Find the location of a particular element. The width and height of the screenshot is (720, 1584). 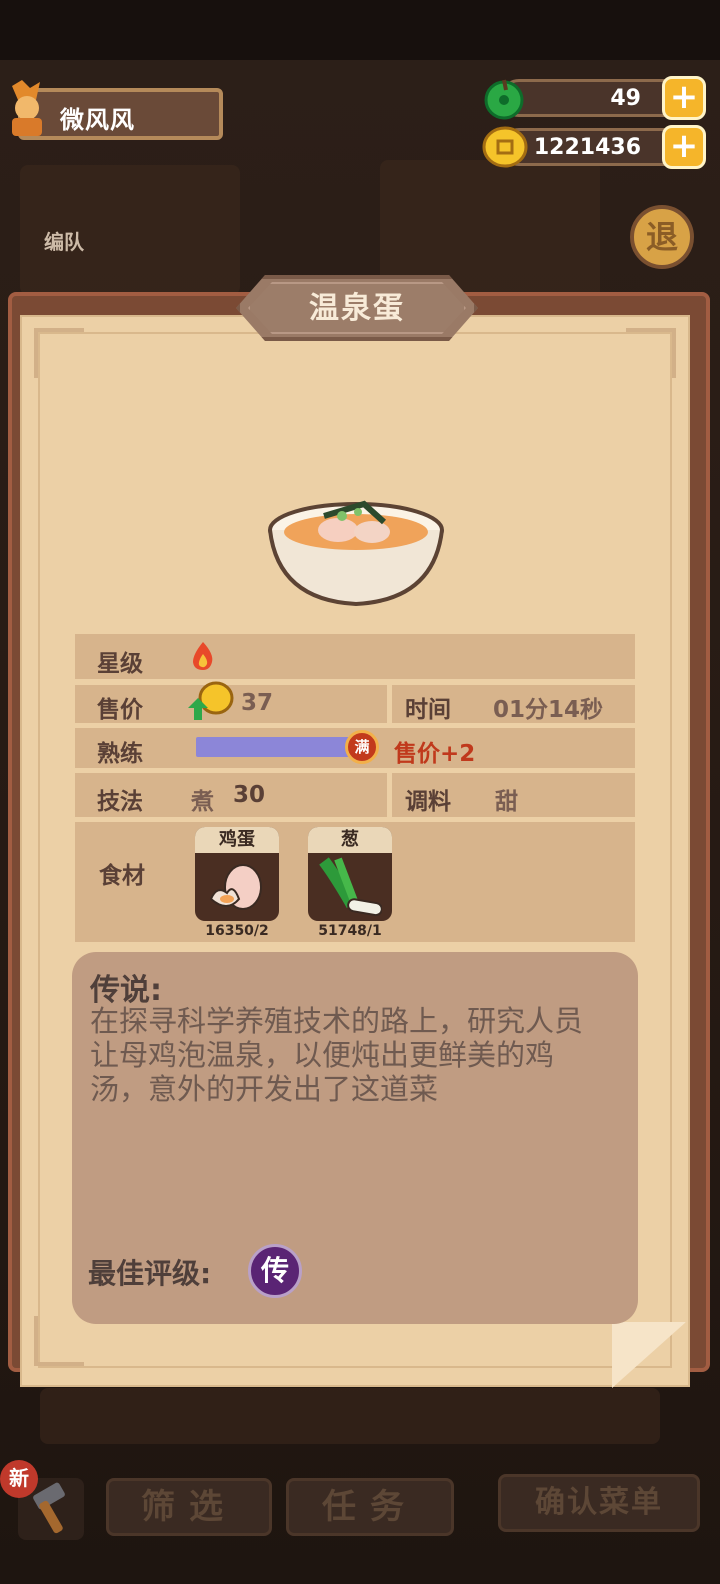

ingredients-label: 食材 is located at coordinates (122, 876).